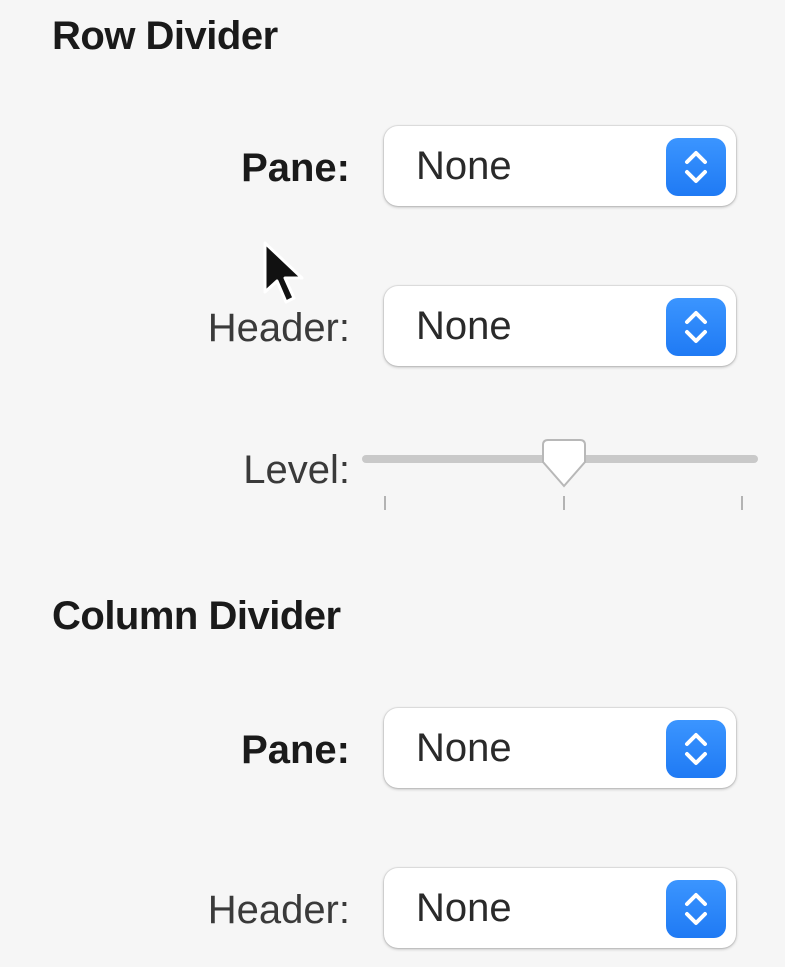 This screenshot has height=967, width=785. Describe the element at coordinates (278, 910) in the screenshot. I see `column-header-label: Header:` at that location.